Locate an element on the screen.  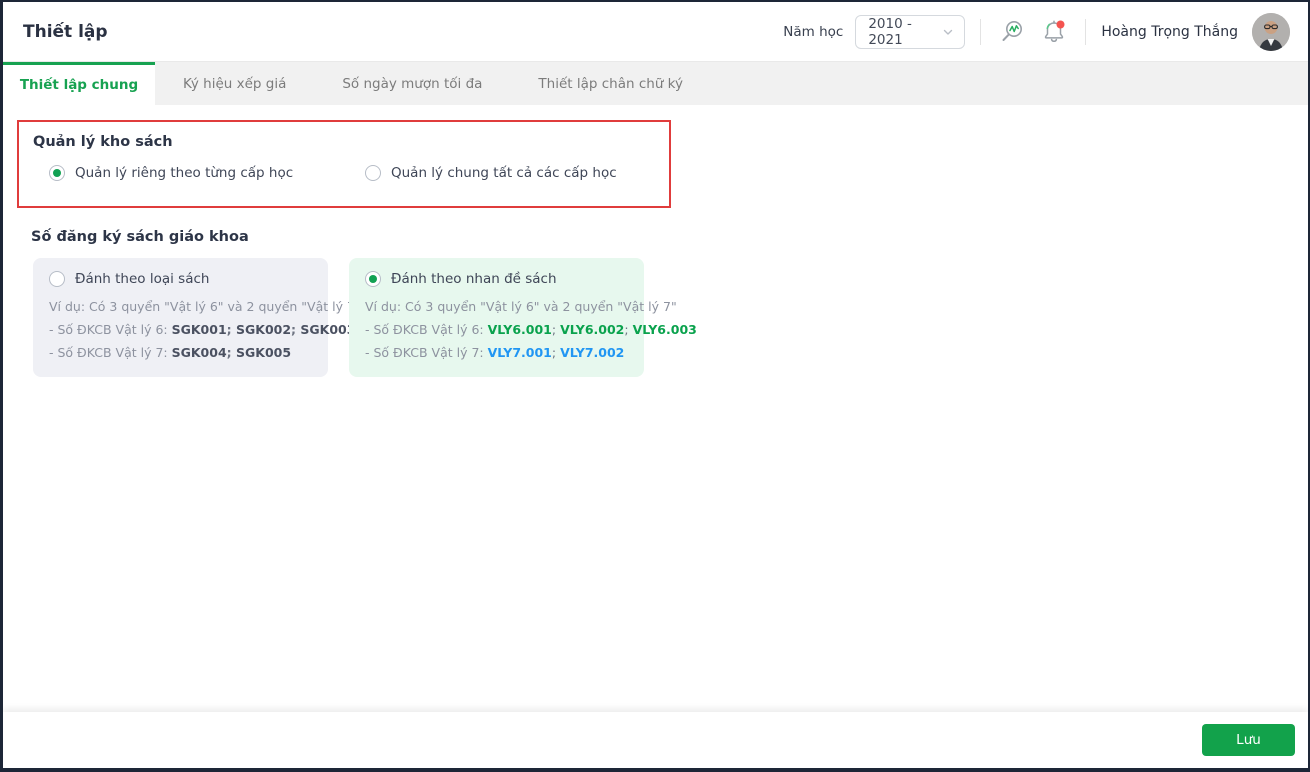
warehouse-section-title: Quản lý kho sách is located at coordinates (103, 142).